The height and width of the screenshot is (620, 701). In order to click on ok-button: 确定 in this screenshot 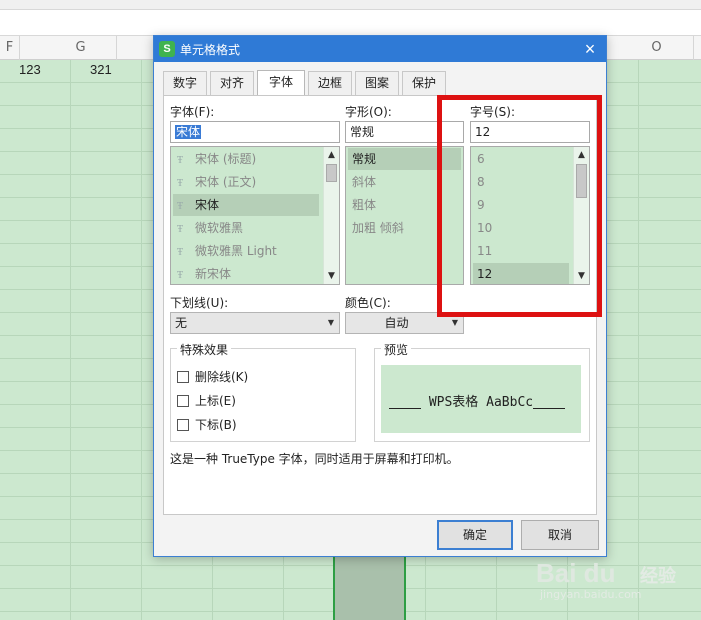, I will do `click(475, 535)`.